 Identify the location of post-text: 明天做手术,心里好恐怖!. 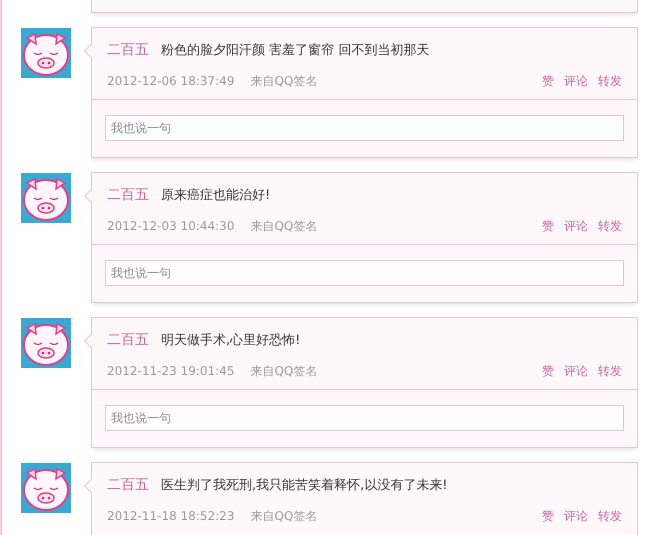
(230, 340).